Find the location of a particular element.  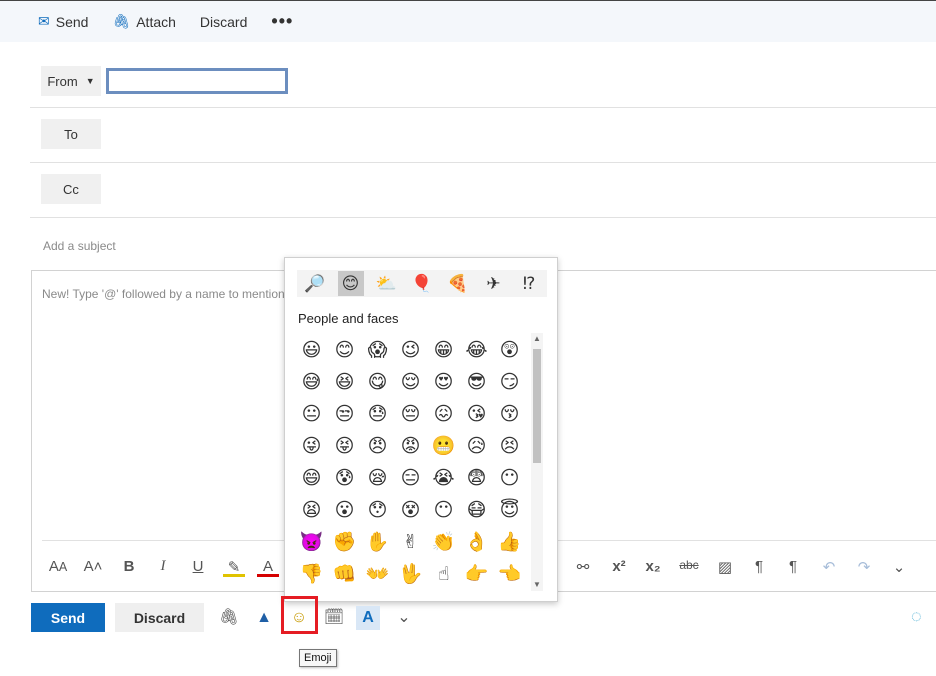

emoji-item: 😎 is located at coordinates (476, 382).